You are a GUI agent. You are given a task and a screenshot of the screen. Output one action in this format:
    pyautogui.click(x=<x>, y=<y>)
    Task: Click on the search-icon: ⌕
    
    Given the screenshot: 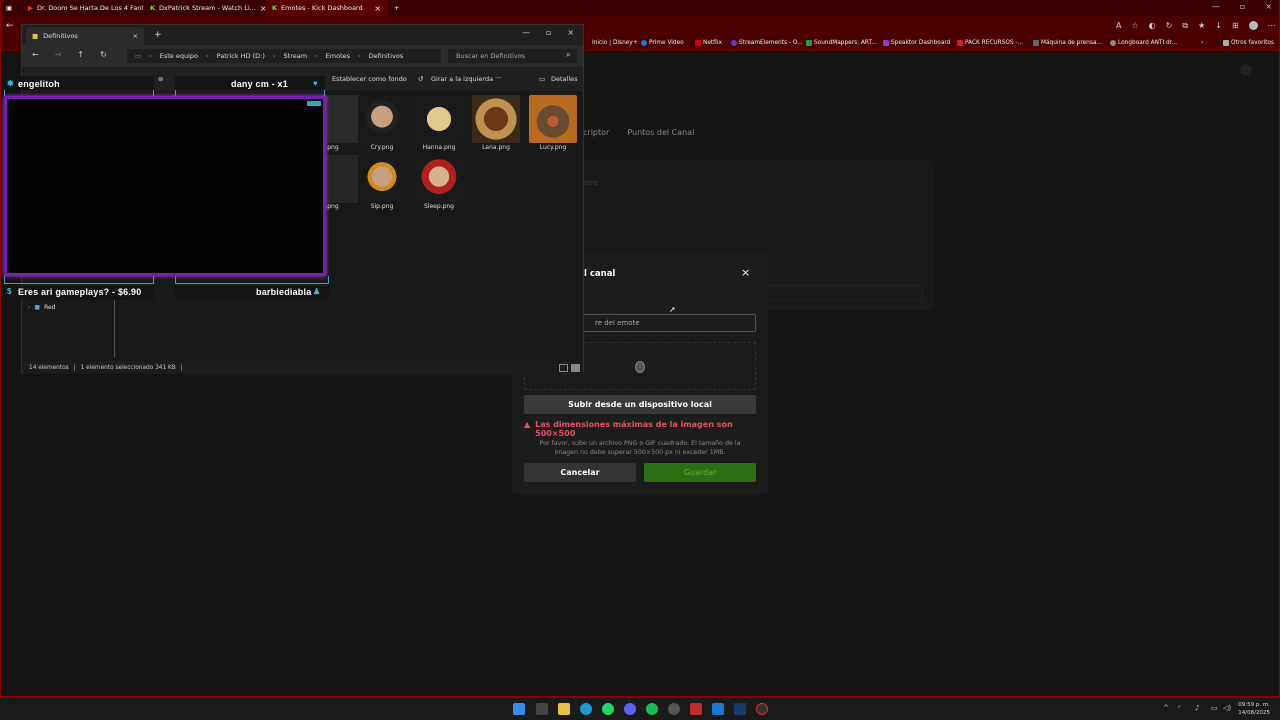 What is the action you would take?
    pyautogui.click(x=568, y=54)
    